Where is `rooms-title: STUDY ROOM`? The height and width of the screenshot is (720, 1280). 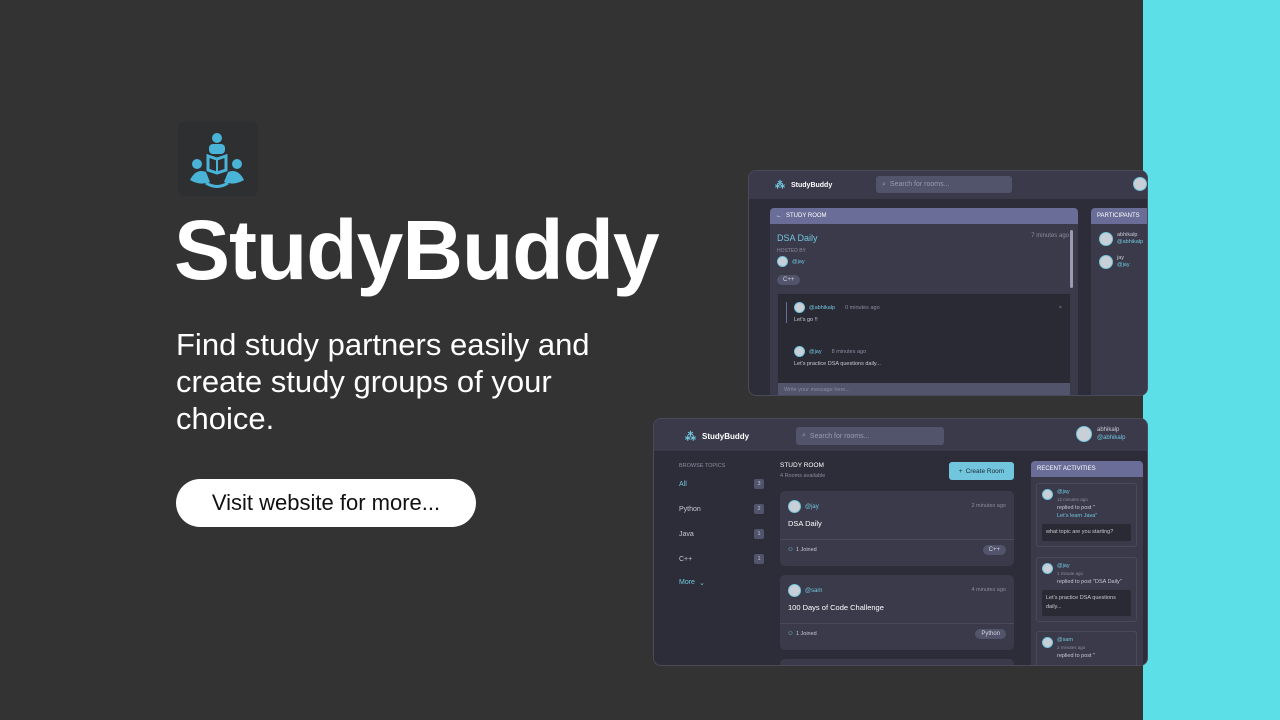
rooms-title: STUDY ROOM is located at coordinates (802, 465).